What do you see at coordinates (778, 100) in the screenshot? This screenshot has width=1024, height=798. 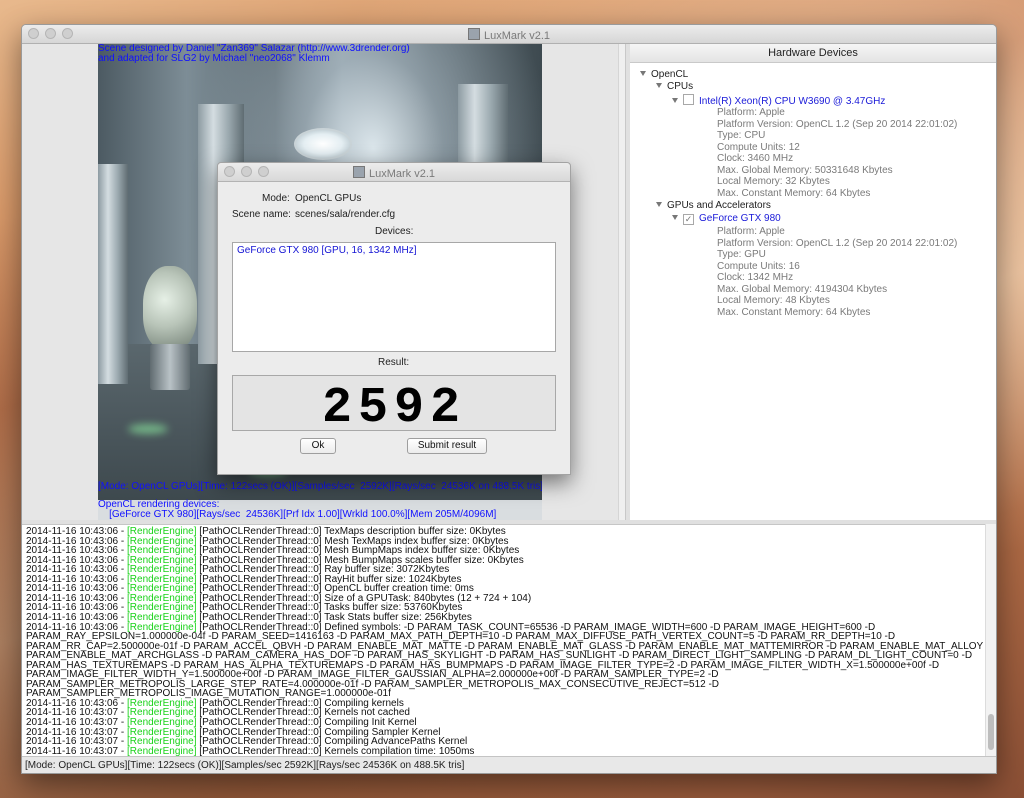 I see `tree-node-cpu-device: Intel(R) Xeon(R) CPU W3690 @ 3.47GHz` at bounding box center [778, 100].